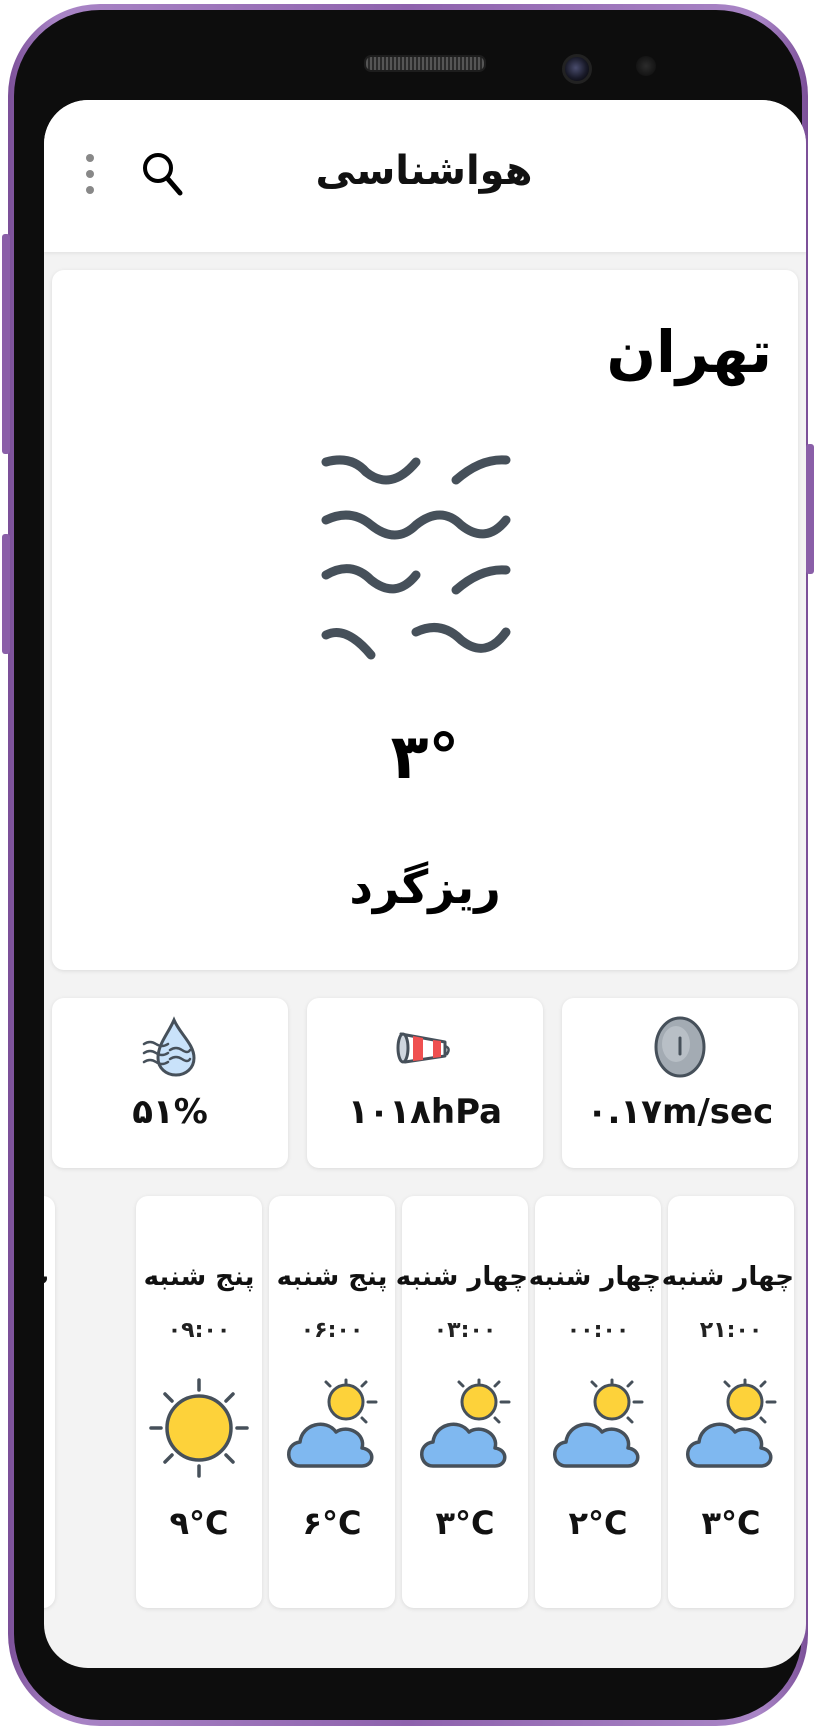  What do you see at coordinates (731, 1330) in the screenshot?
I see `forecast-time: ۲۱:۰۰` at bounding box center [731, 1330].